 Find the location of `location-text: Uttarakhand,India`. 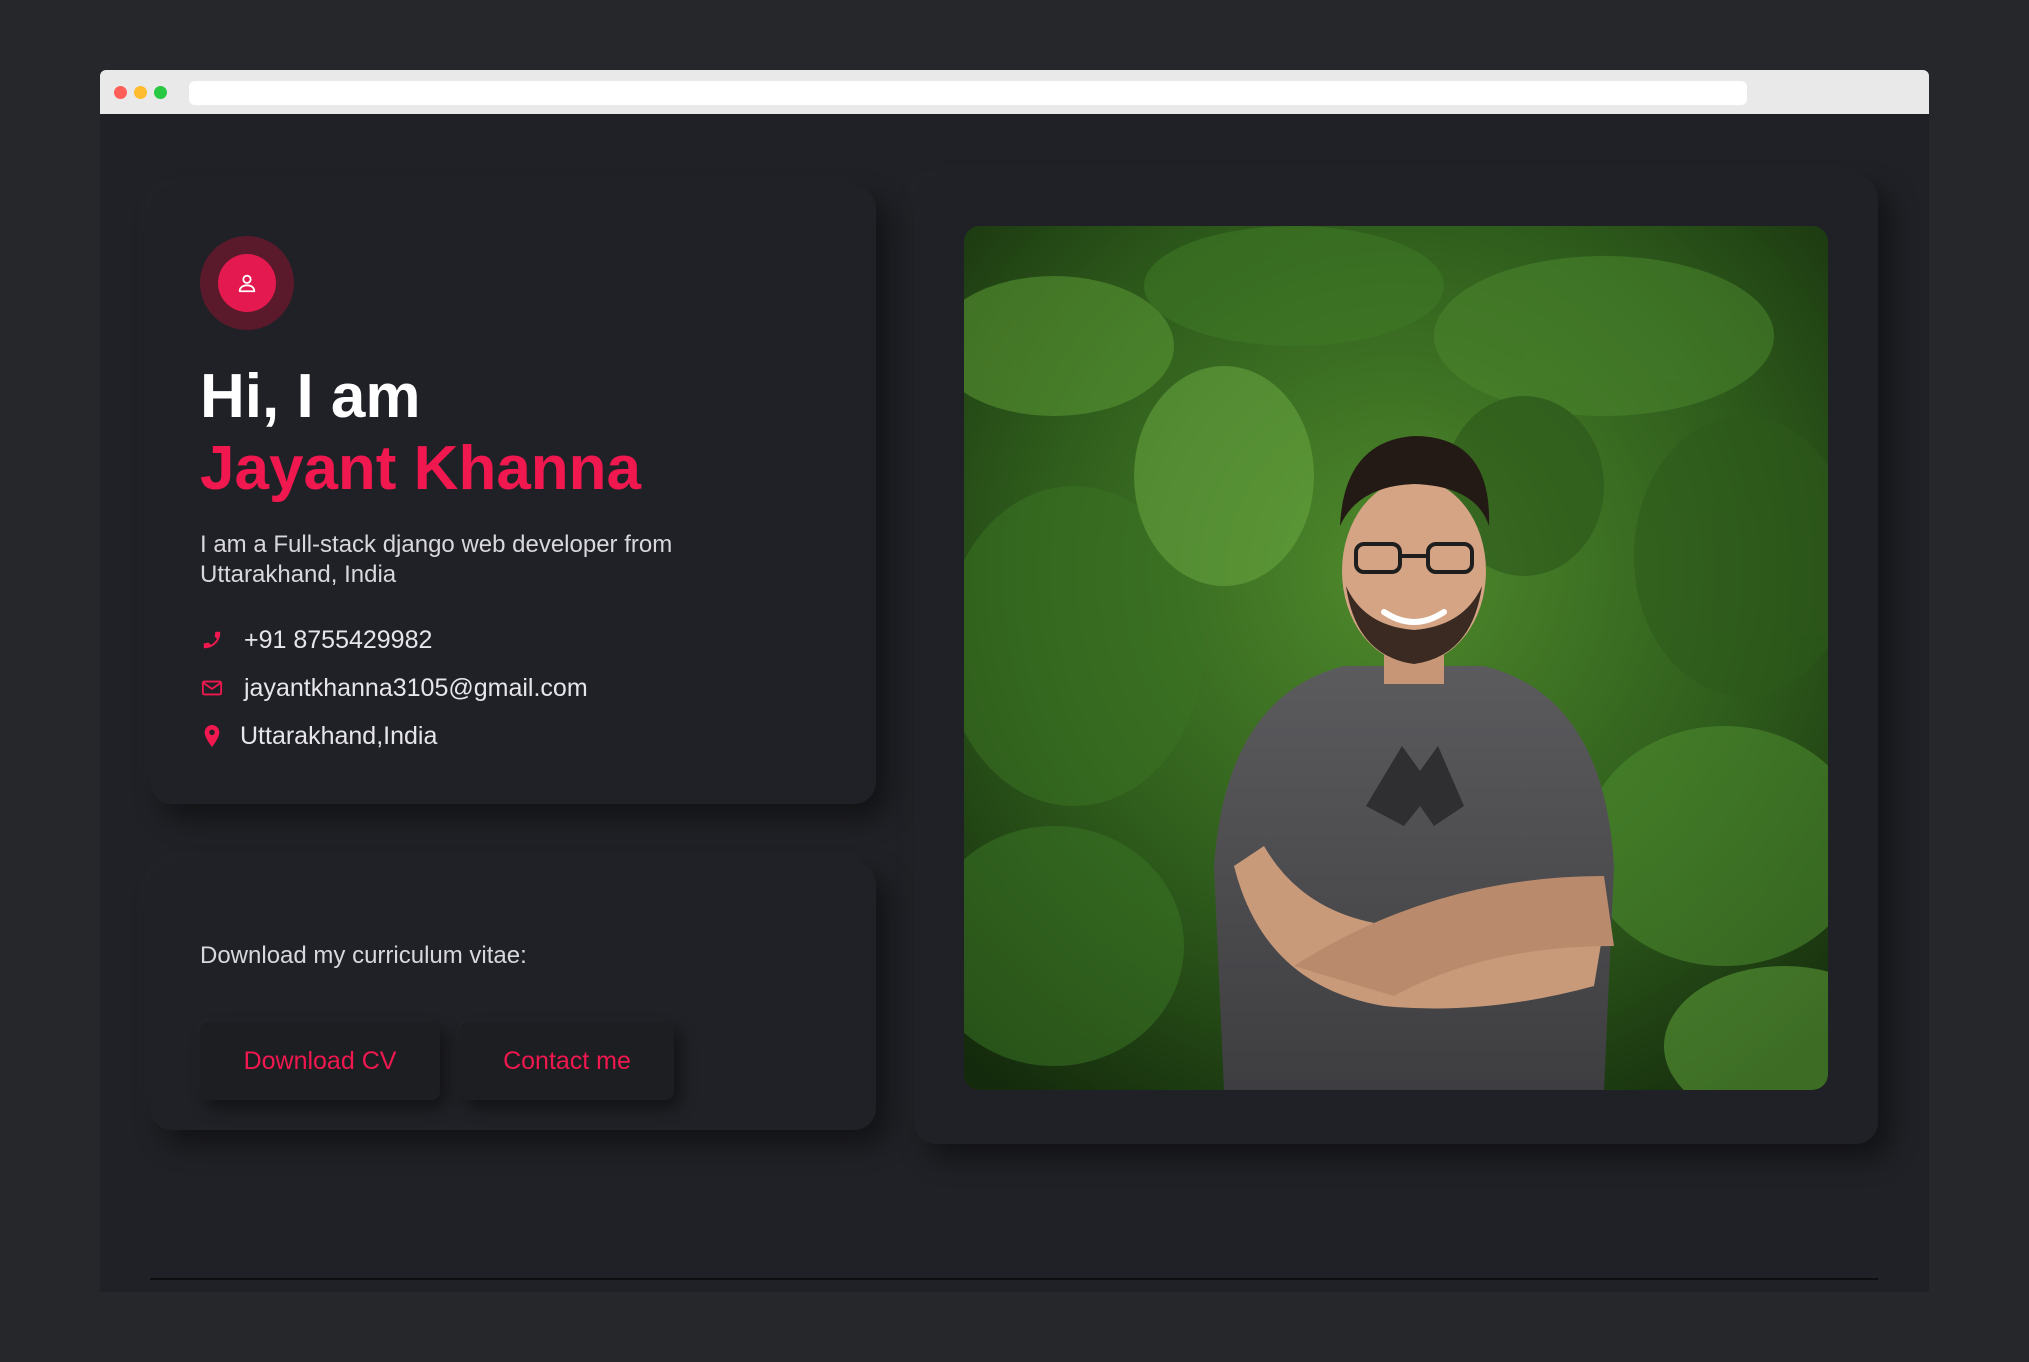

location-text: Uttarakhand,India is located at coordinates (339, 735).